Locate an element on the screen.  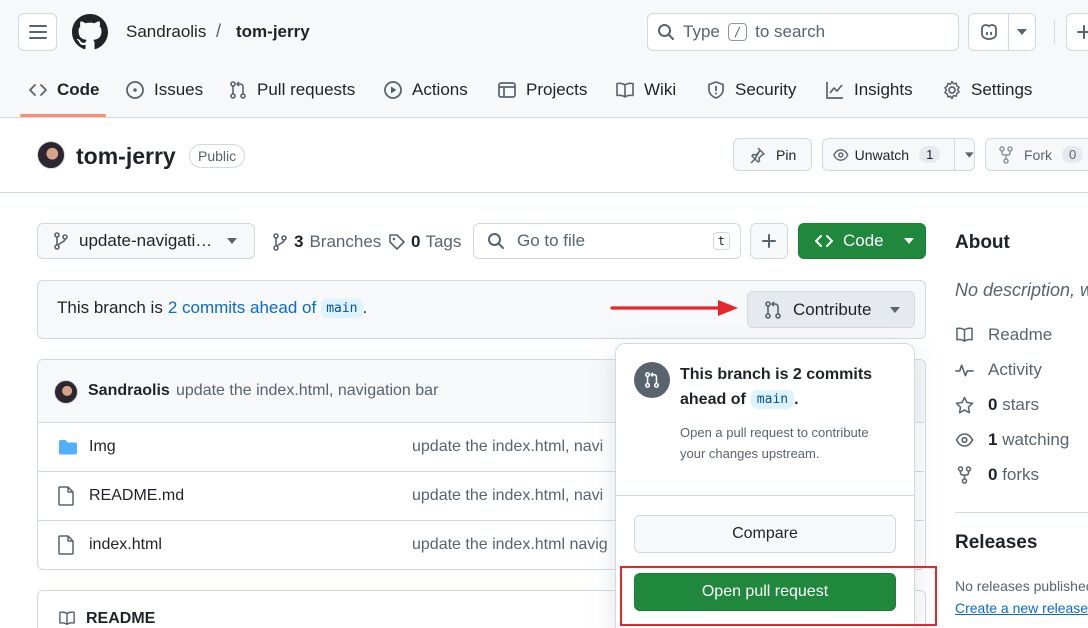
tab-label: Wiki is located at coordinates (660, 89).